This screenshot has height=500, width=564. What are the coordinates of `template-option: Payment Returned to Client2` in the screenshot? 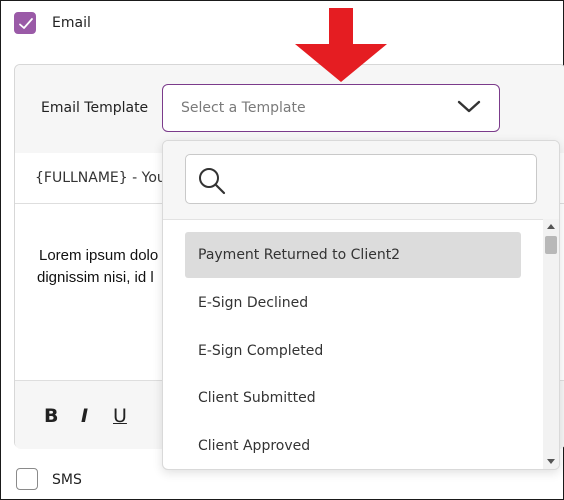 It's located at (353, 255).